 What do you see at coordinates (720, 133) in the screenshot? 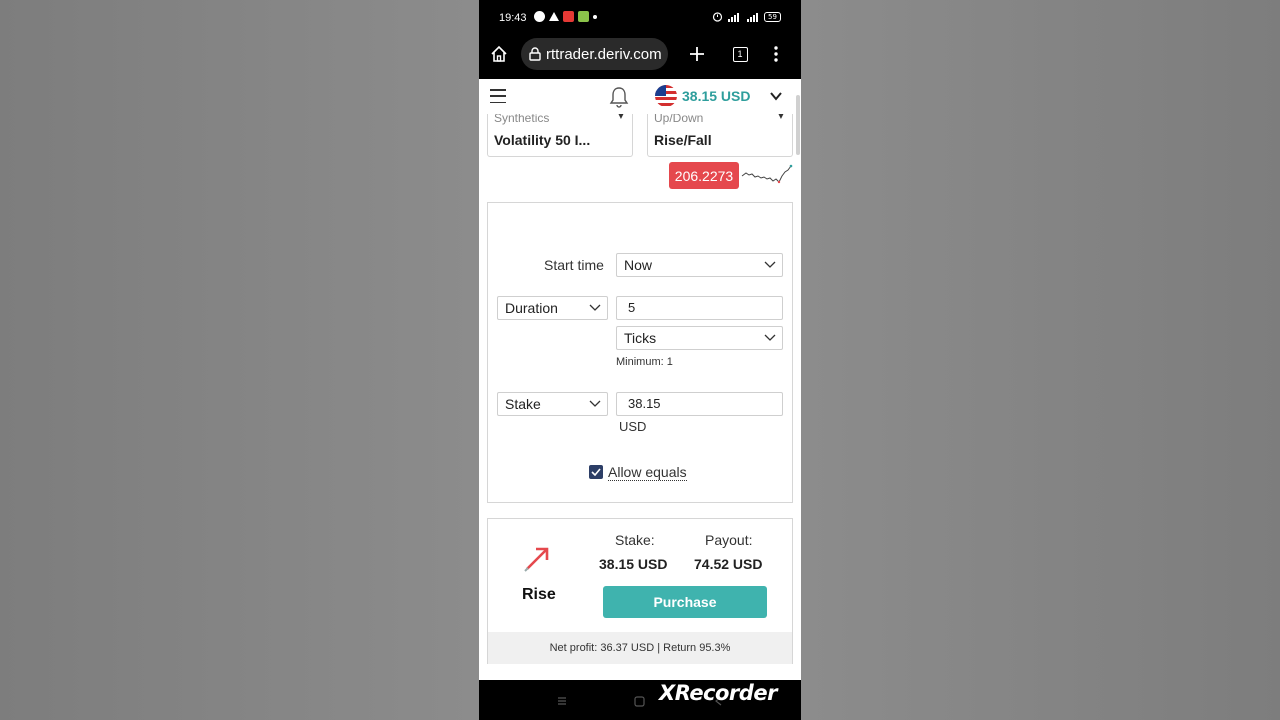
I see `trade-type-selector: Up/Down ▼ Rise/Fall` at bounding box center [720, 133].